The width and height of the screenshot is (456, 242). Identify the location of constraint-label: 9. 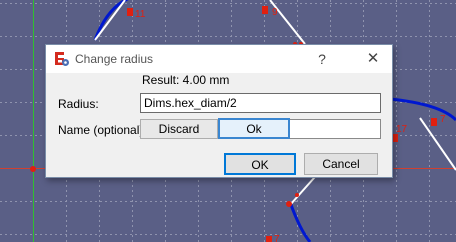
(275, 12).